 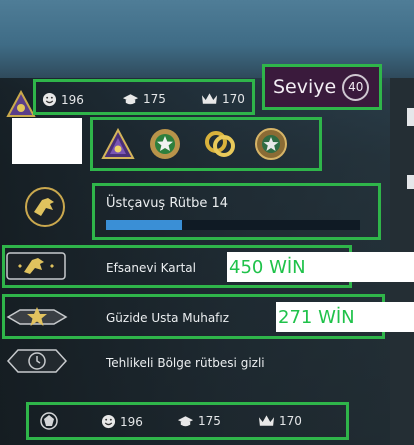 I want to click on triangle-medal-icon, so click(x=118, y=146).